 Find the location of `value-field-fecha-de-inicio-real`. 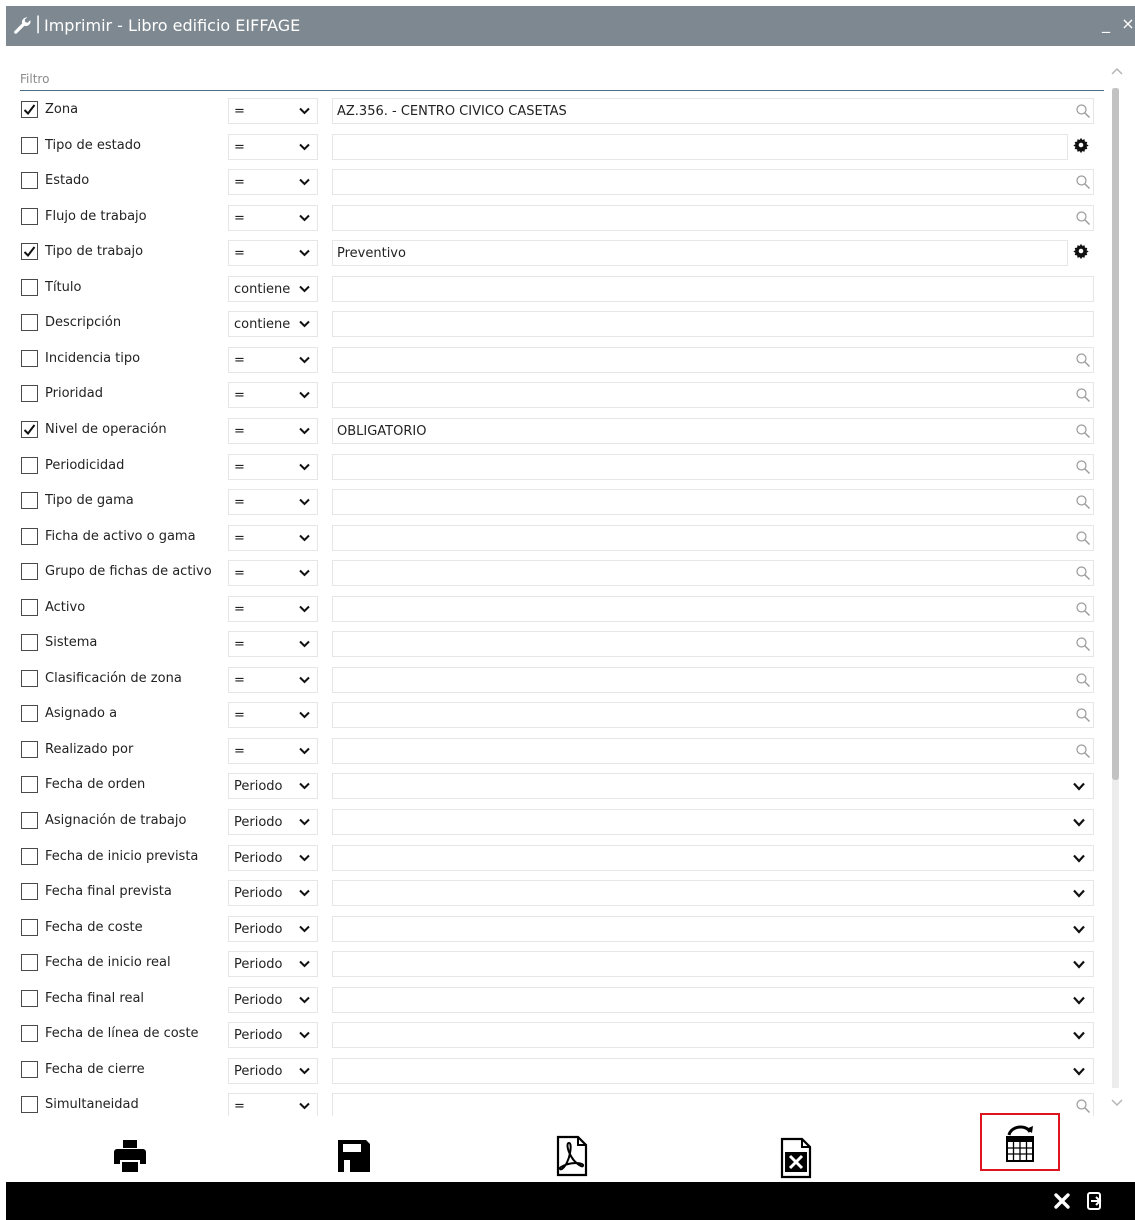

value-field-fecha-de-inicio-real is located at coordinates (713, 964).